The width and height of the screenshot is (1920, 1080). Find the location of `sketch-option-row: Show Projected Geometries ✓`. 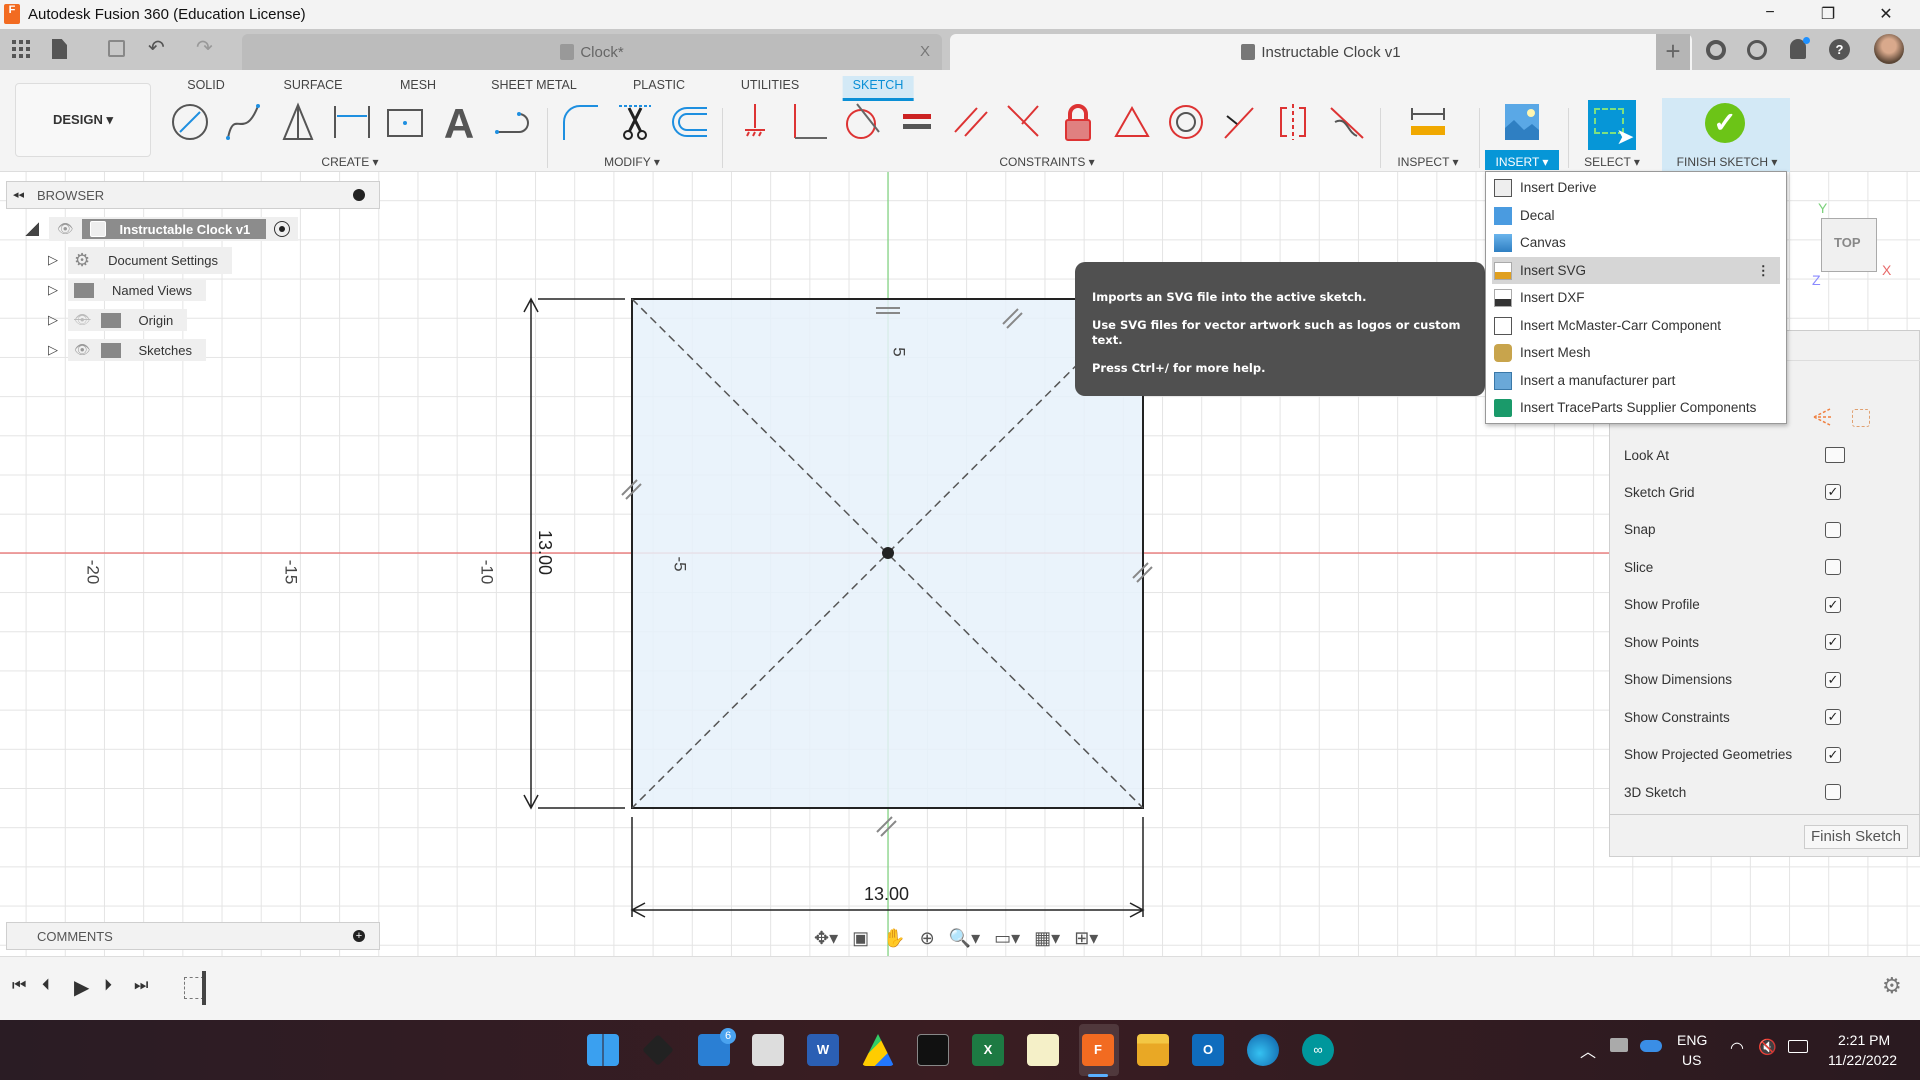

sketch-option-row: Show Projected Geometries ✓ is located at coordinates (1759, 755).